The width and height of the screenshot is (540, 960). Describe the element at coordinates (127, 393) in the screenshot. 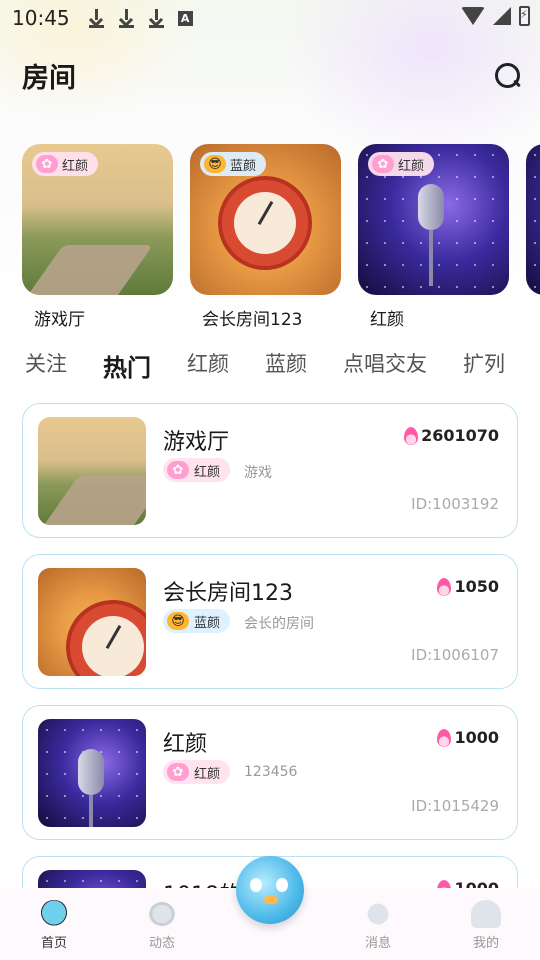

I see `active-tab-indicator` at that location.